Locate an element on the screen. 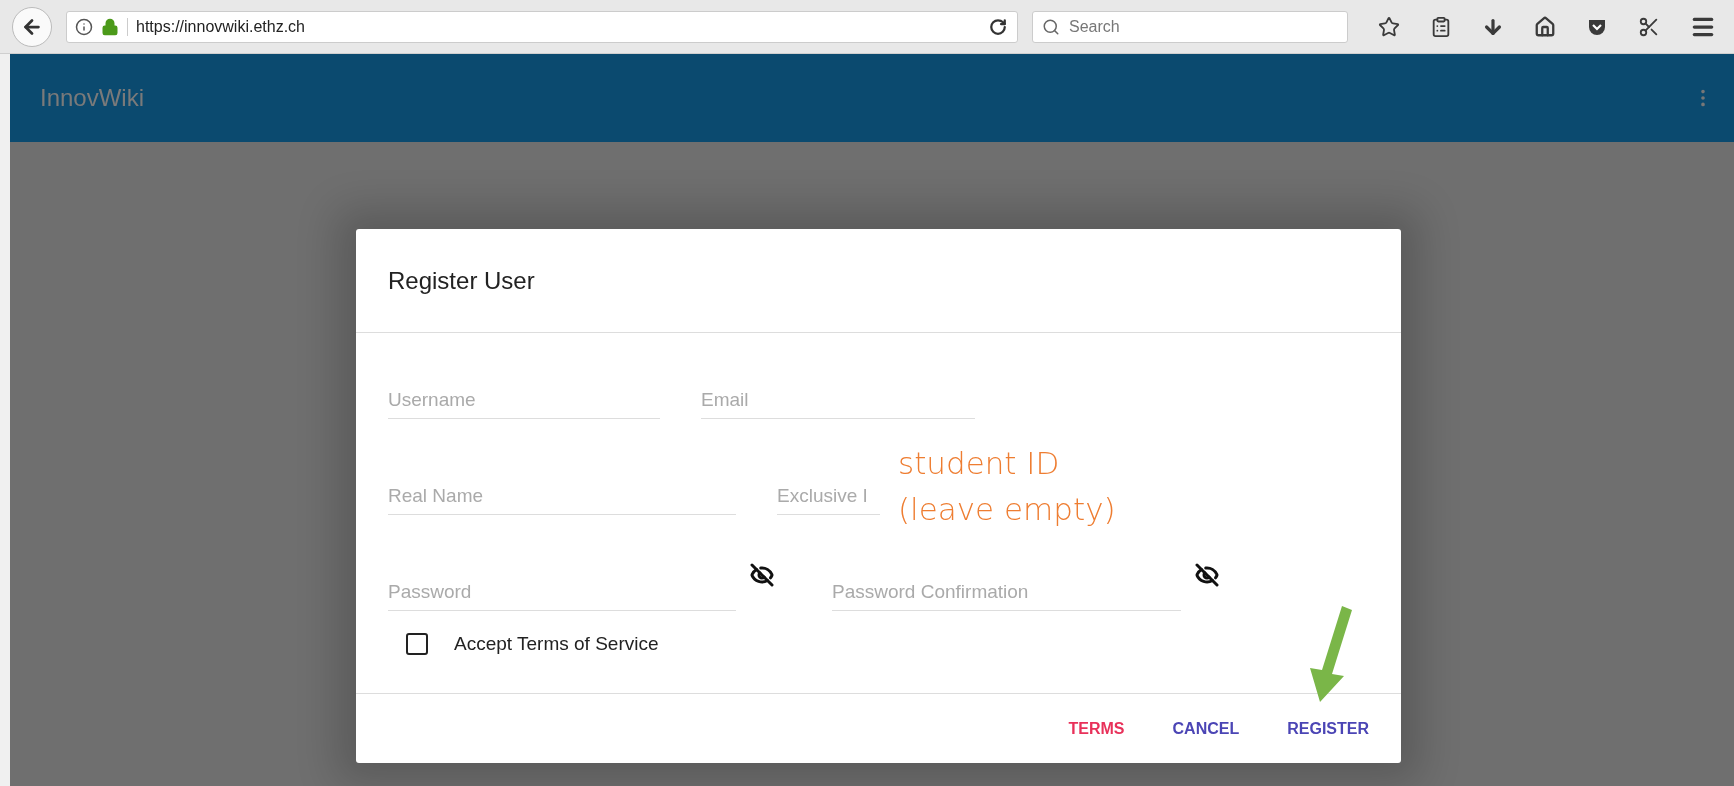 The height and width of the screenshot is (786, 1734). lock-icon is located at coordinates (110, 26).